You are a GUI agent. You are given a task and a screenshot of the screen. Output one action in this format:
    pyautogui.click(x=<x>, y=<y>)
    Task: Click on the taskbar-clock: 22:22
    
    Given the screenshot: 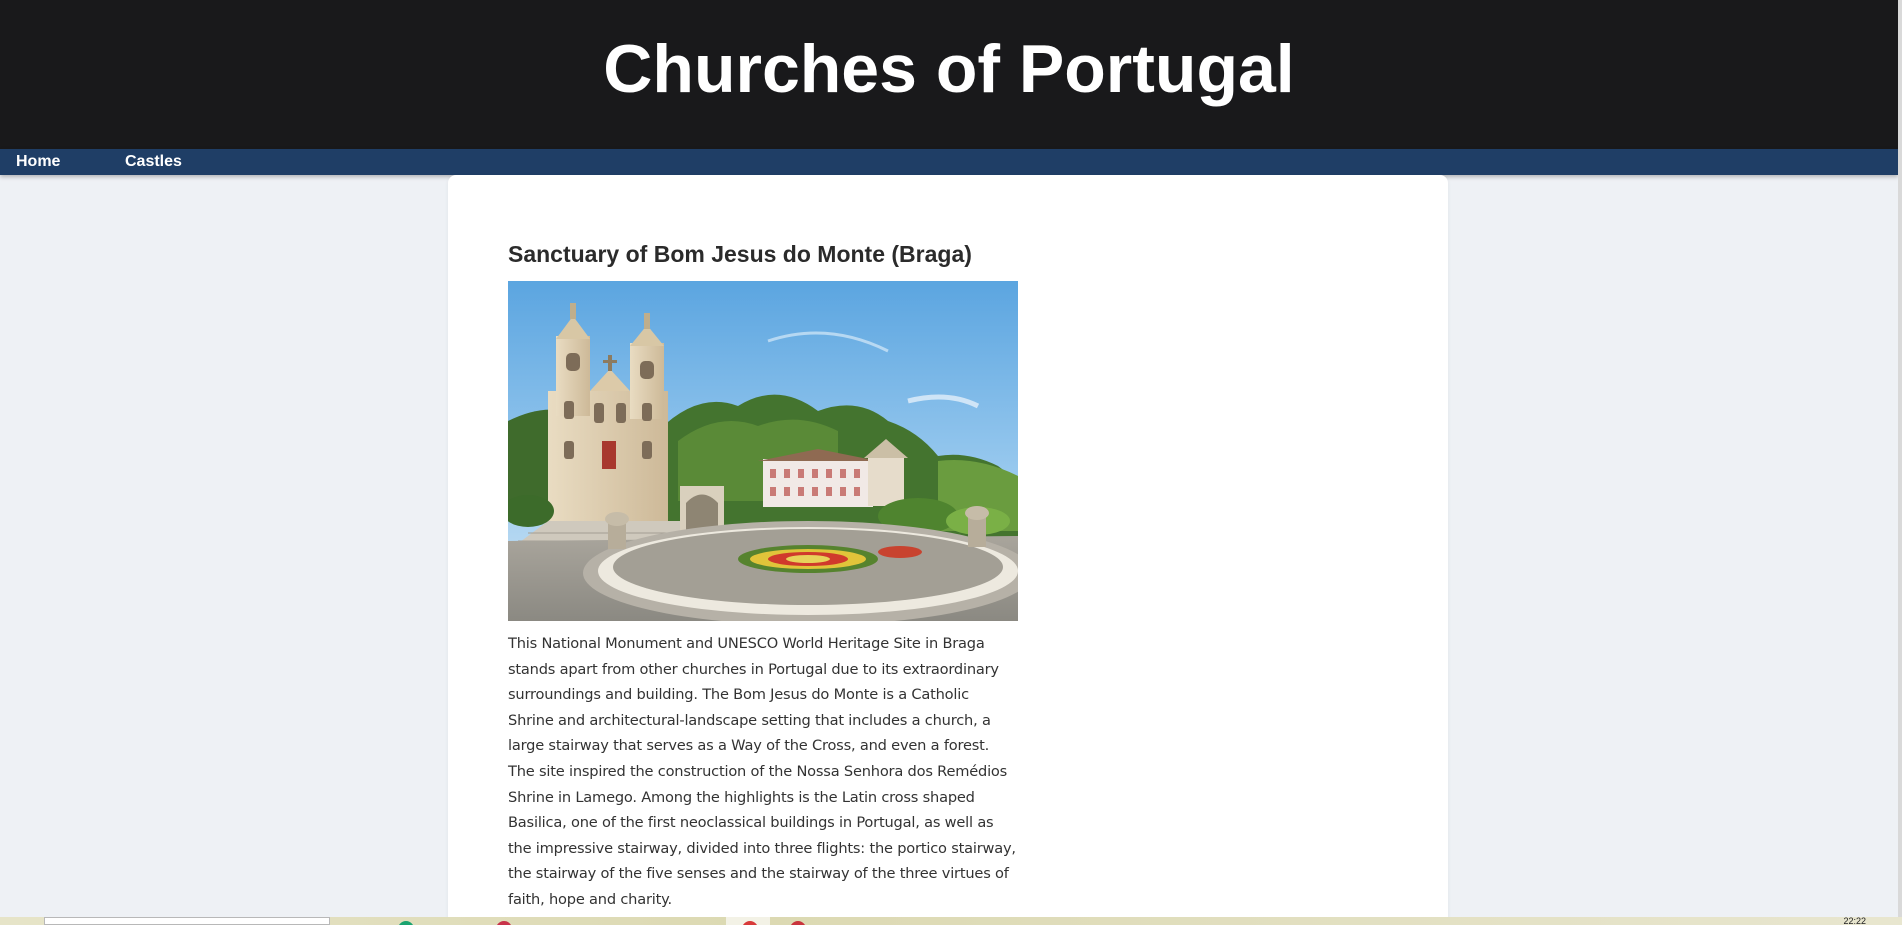 What is the action you would take?
    pyautogui.click(x=1854, y=921)
    